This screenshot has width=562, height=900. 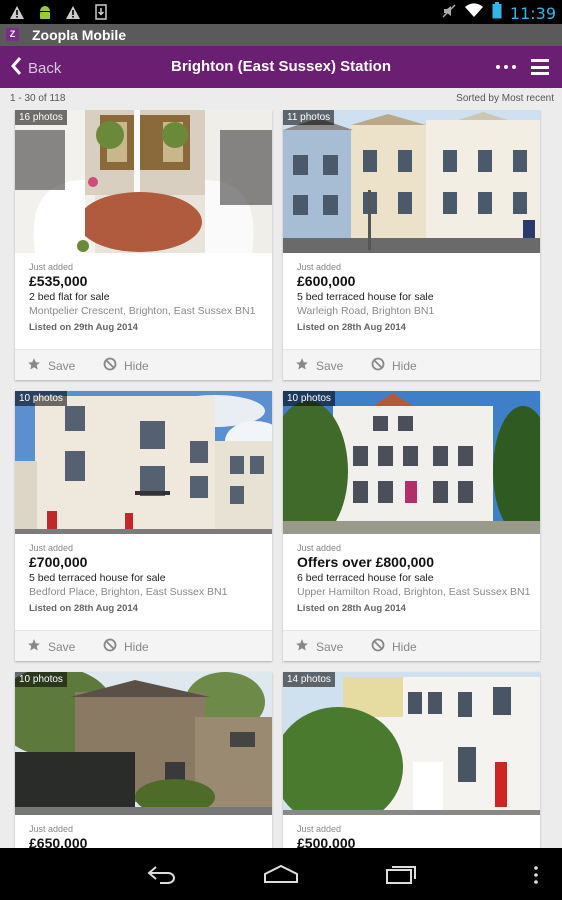 I want to click on mute-icon, so click(x=449, y=13).